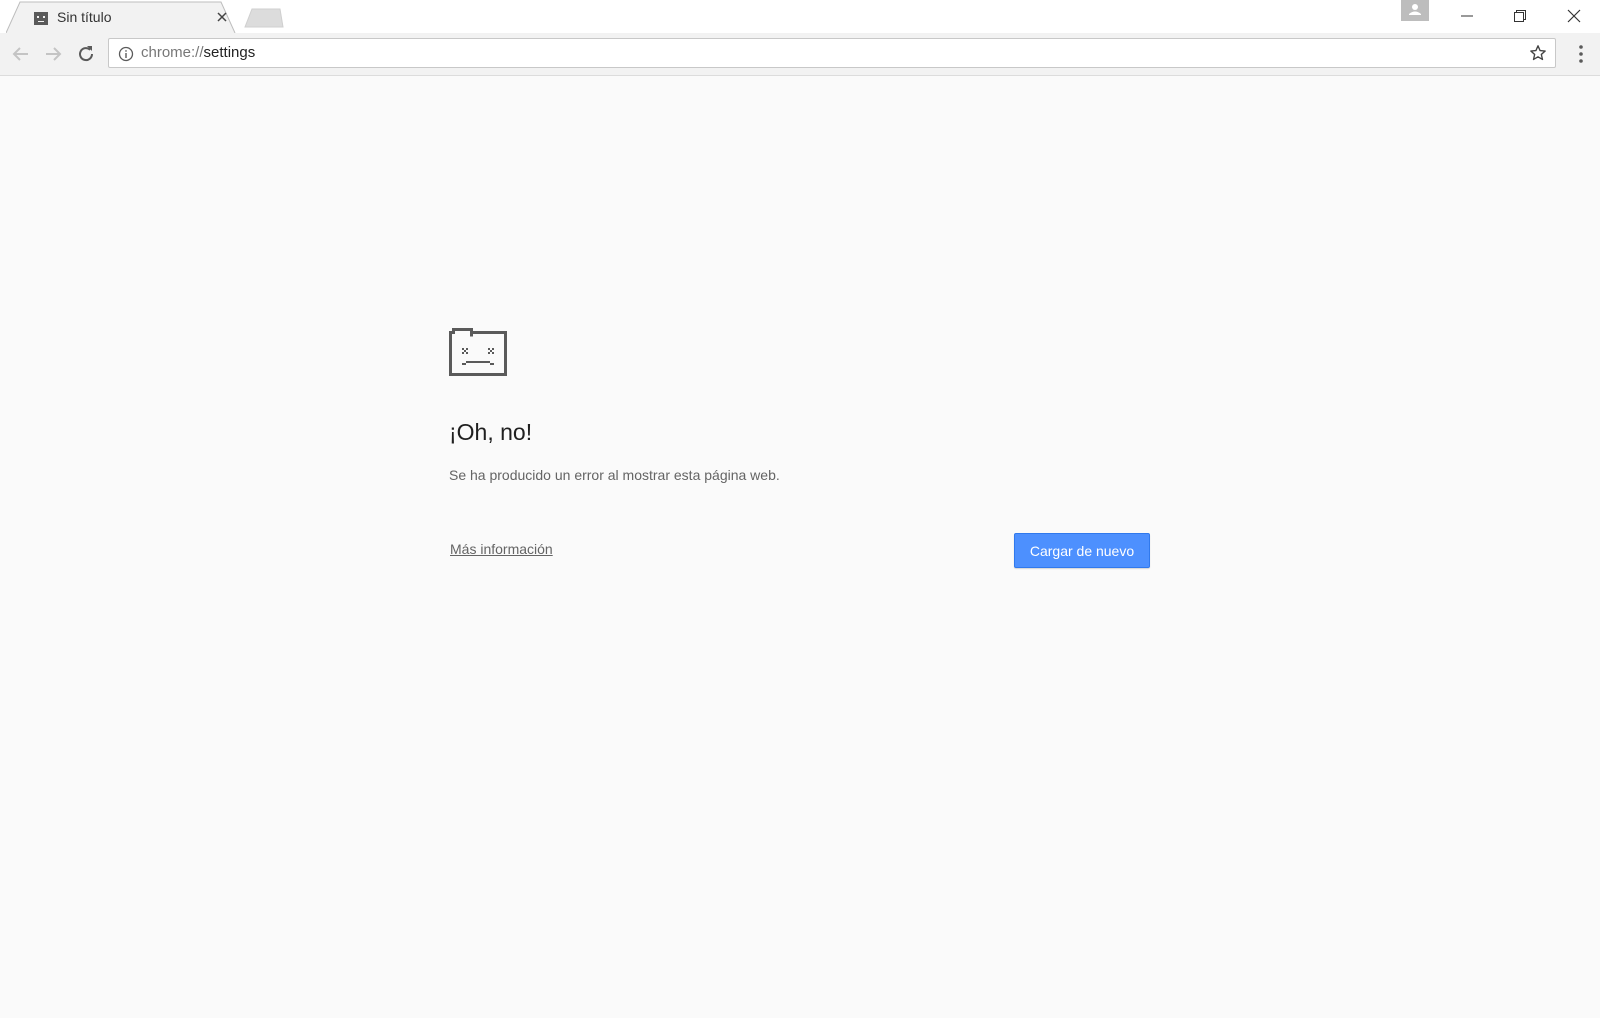 This screenshot has height=1018, width=1600. I want to click on active-tab: Sin título, so click(121, 17).